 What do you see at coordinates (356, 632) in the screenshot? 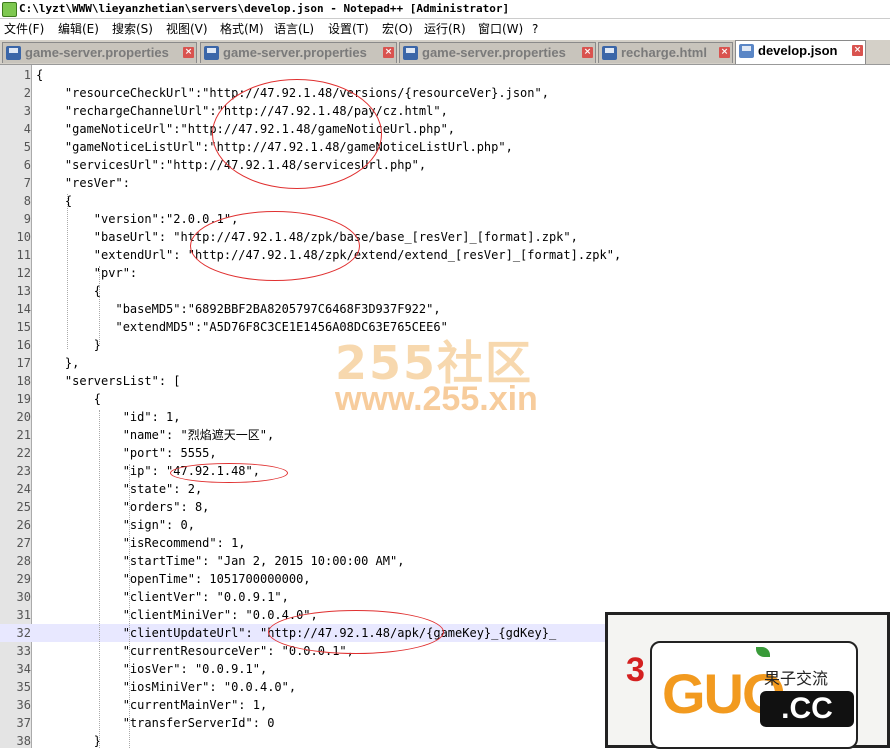
I see `annotation-circle` at bounding box center [356, 632].